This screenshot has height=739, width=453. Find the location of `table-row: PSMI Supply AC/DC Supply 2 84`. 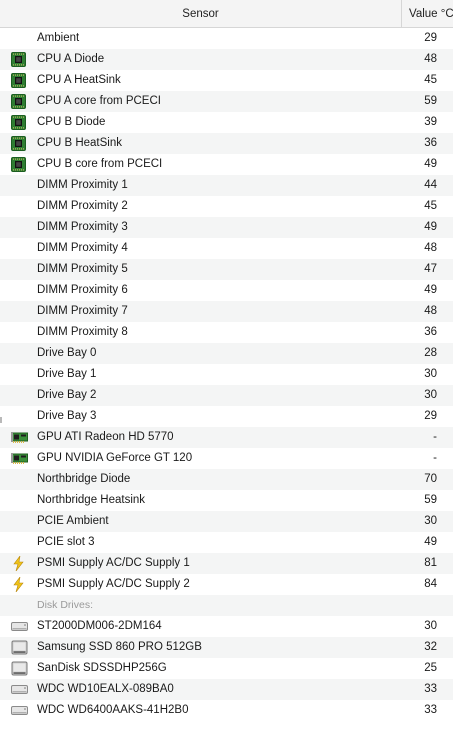

table-row: PSMI Supply AC/DC Supply 2 84 is located at coordinates (226, 584).